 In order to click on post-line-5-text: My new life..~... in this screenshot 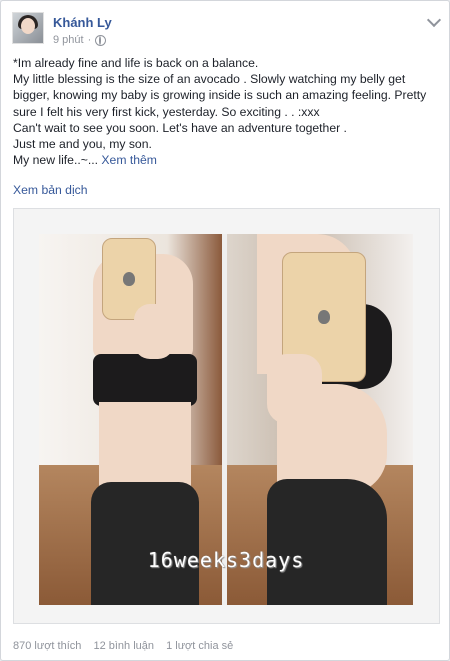, I will do `click(56, 160)`.